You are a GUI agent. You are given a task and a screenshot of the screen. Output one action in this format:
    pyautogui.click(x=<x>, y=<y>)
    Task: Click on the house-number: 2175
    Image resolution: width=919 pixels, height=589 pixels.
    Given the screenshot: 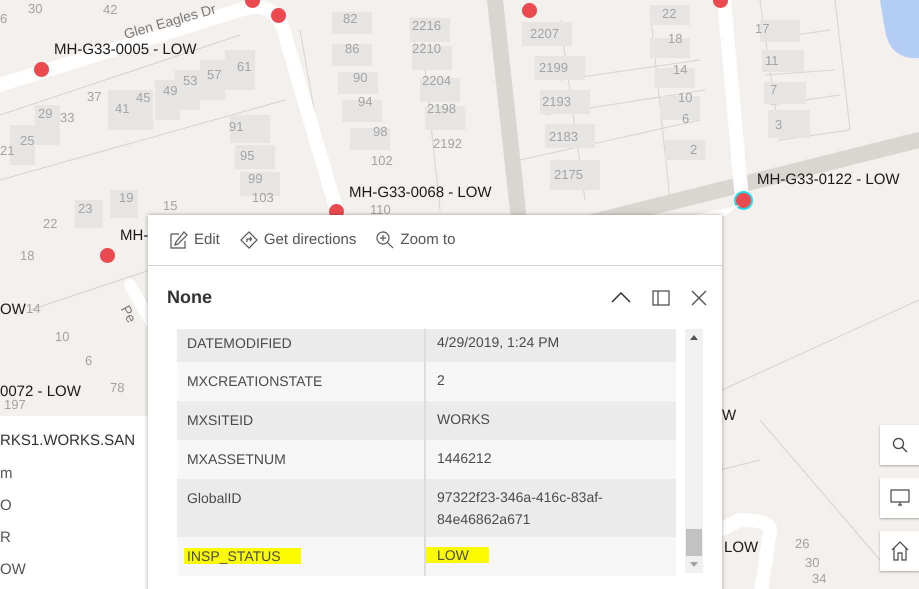 What is the action you would take?
    pyautogui.click(x=568, y=174)
    